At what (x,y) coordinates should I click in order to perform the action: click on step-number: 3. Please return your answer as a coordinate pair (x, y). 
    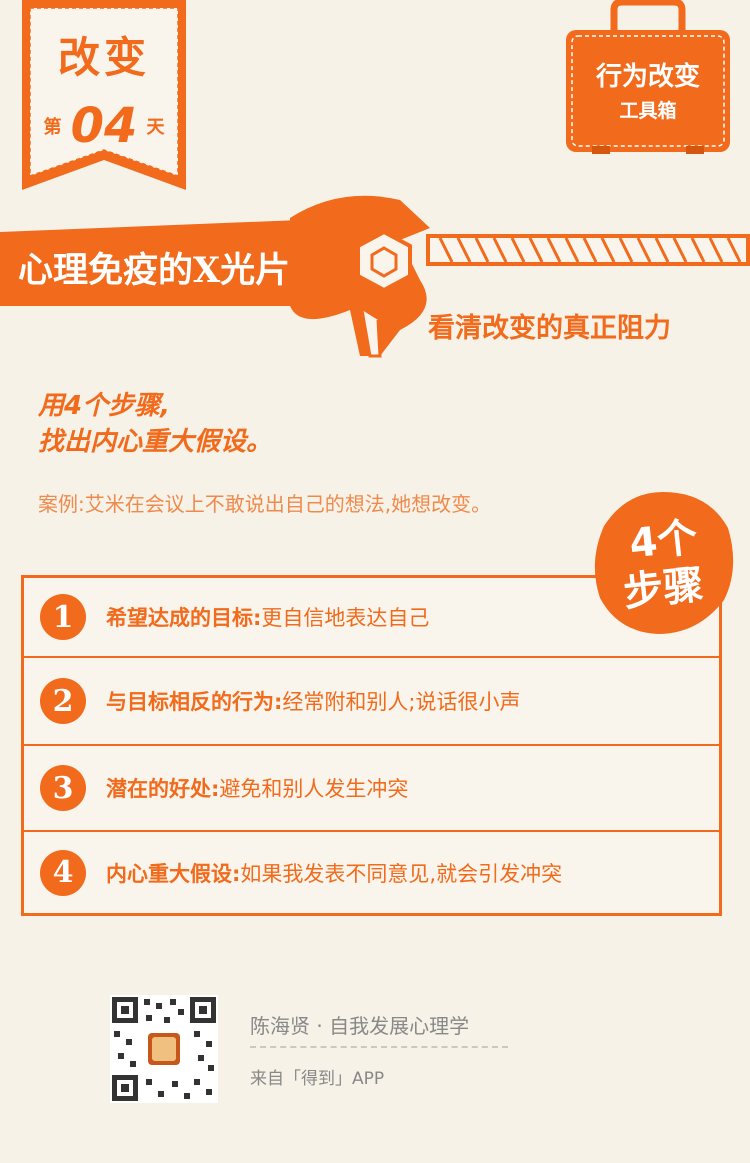
    Looking at the image, I should click on (63, 788).